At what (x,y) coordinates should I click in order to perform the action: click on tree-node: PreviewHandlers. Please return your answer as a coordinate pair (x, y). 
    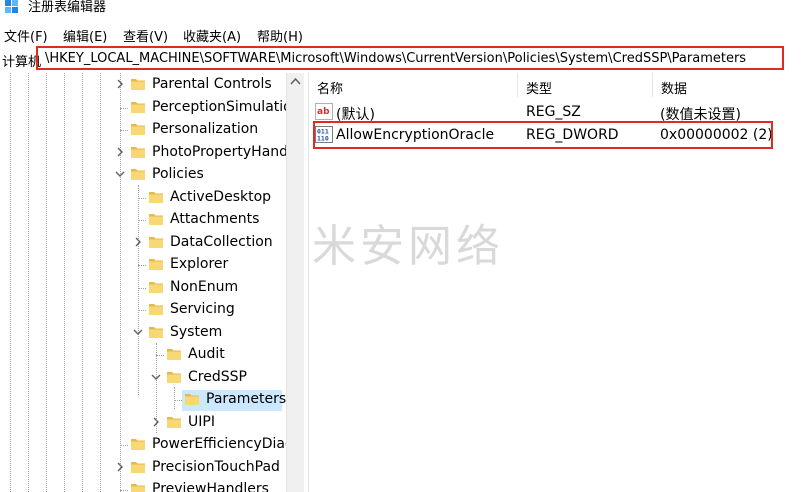
    Looking at the image, I should click on (141, 485).